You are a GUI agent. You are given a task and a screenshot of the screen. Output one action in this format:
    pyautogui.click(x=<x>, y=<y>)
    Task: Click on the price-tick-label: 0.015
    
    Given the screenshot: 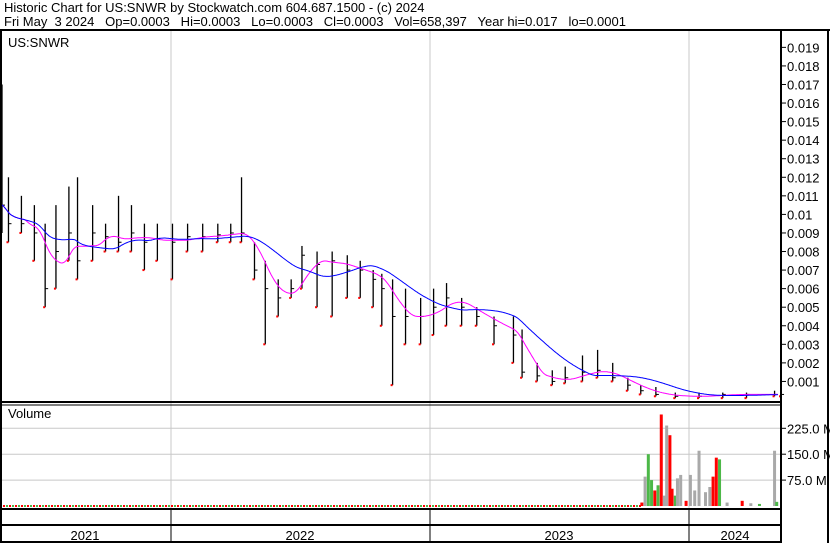 What is the action you would take?
    pyautogui.click(x=803, y=122)
    